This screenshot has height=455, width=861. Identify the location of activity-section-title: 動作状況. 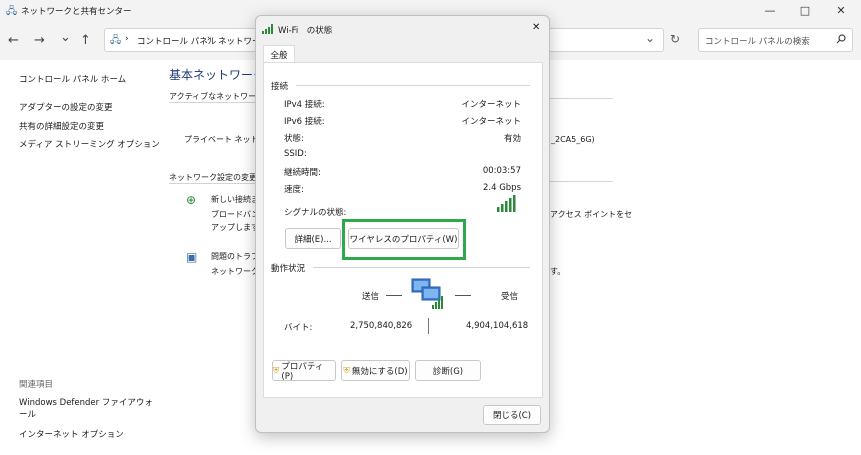
(288, 269).